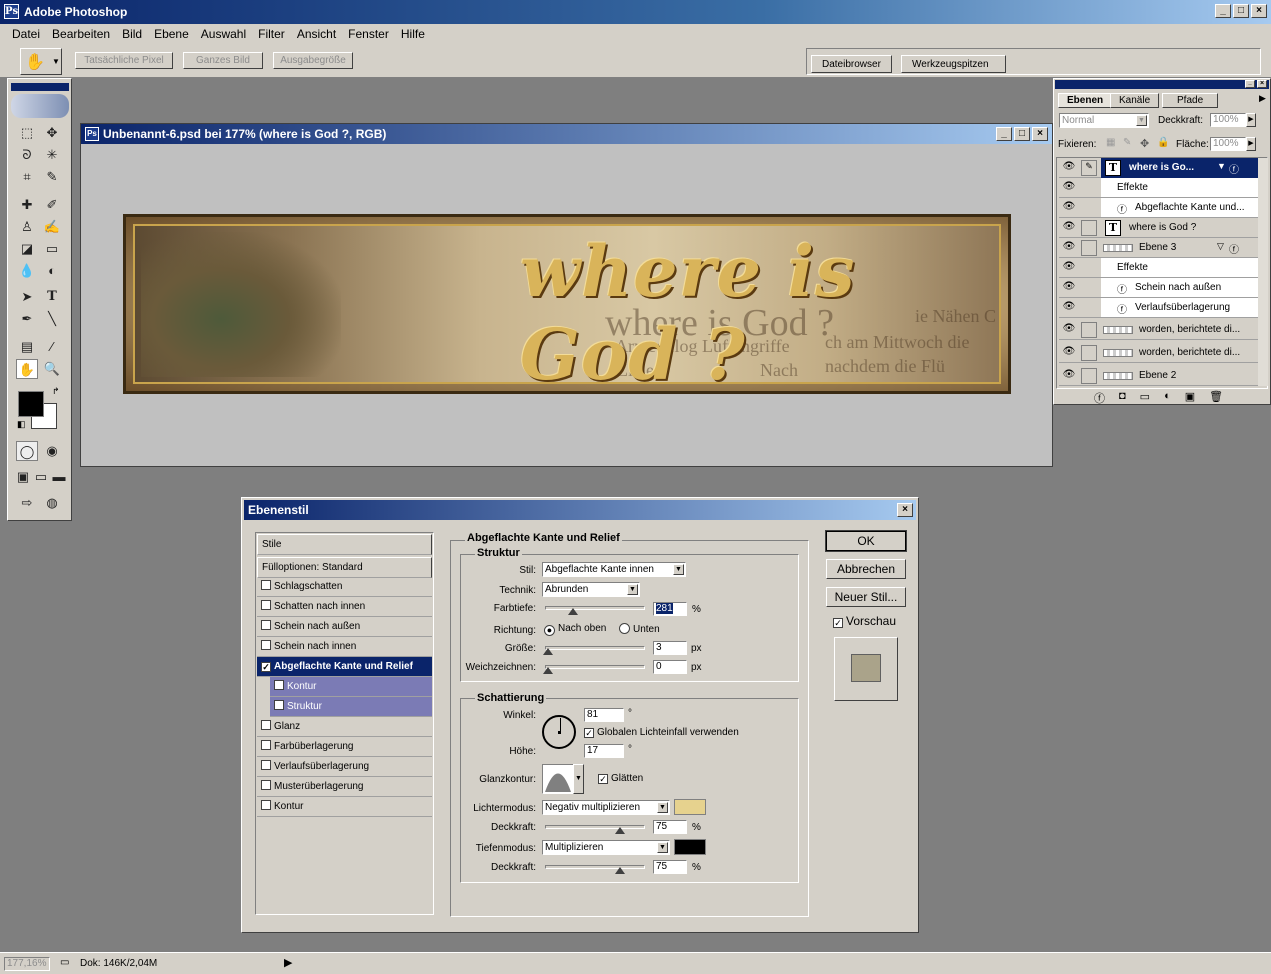 The width and height of the screenshot is (1271, 974). I want to click on highlight-color-swatch, so click(690, 807).